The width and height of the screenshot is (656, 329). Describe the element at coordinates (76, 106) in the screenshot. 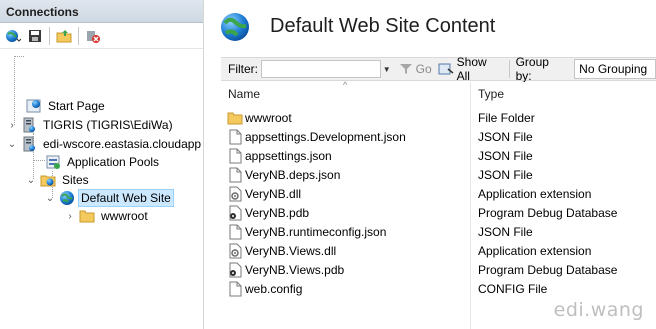

I see `tree-item-label: Start Page` at that location.